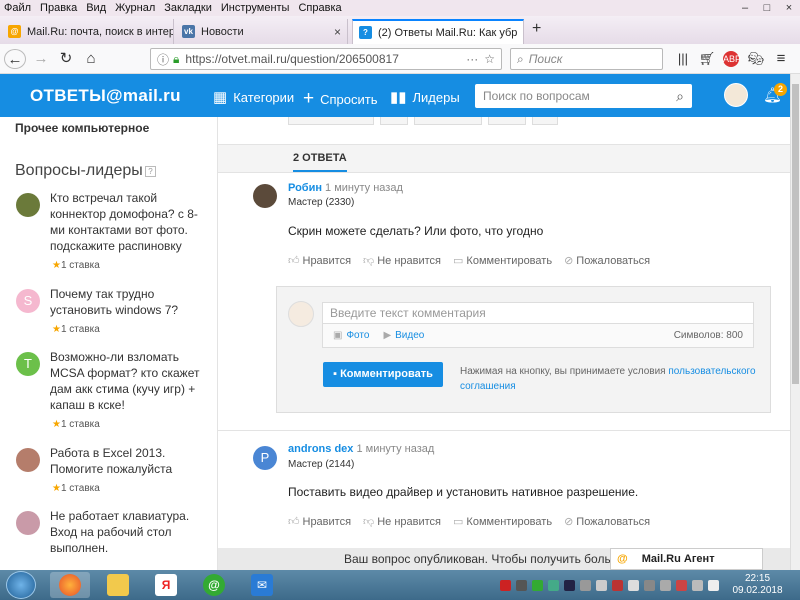 The width and height of the screenshot is (800, 600). I want to click on site-search-input: Поиск по вопросам ⌕, so click(583, 96).